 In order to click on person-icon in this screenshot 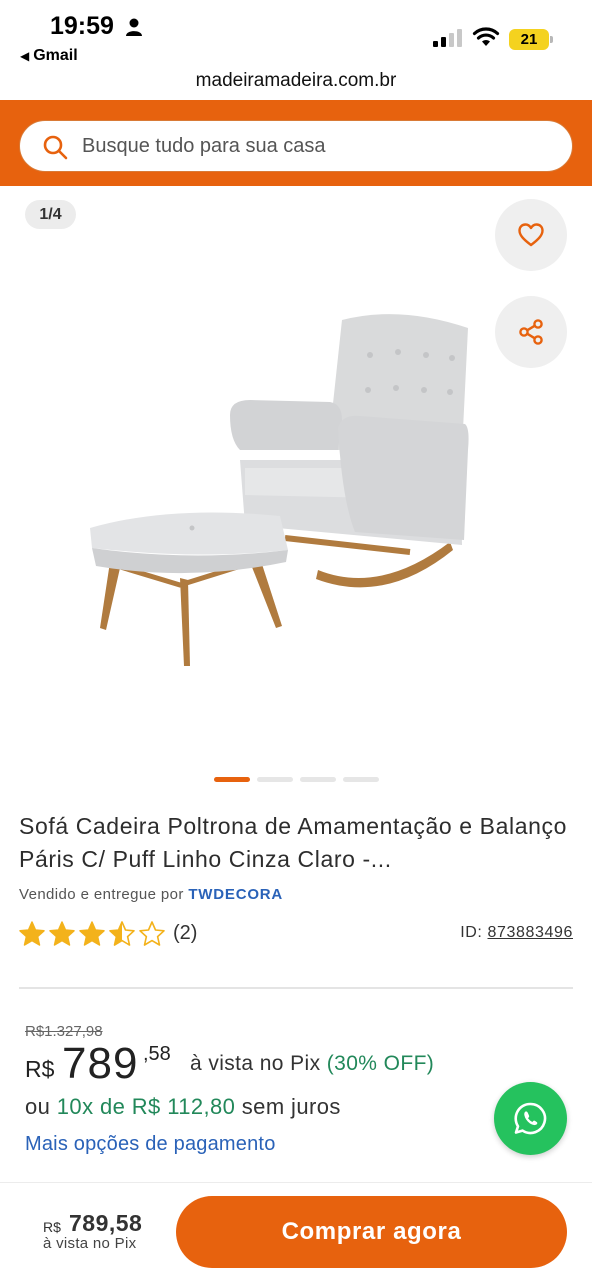, I will do `click(134, 27)`.